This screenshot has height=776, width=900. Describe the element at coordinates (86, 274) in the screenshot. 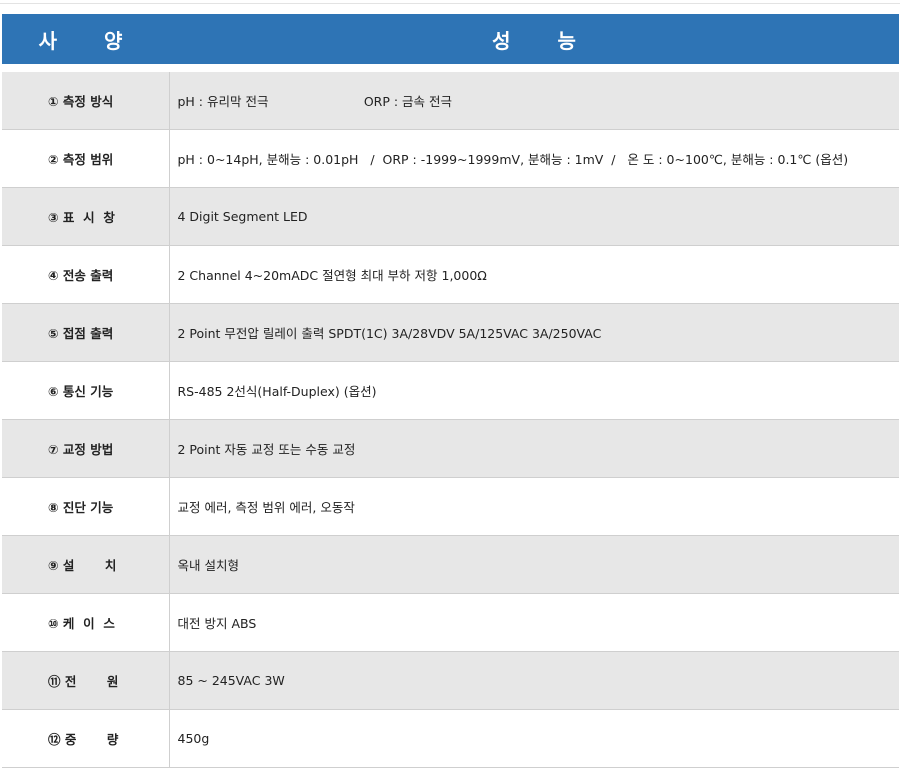

I see `spec-item: ④ 전송 출력` at that location.